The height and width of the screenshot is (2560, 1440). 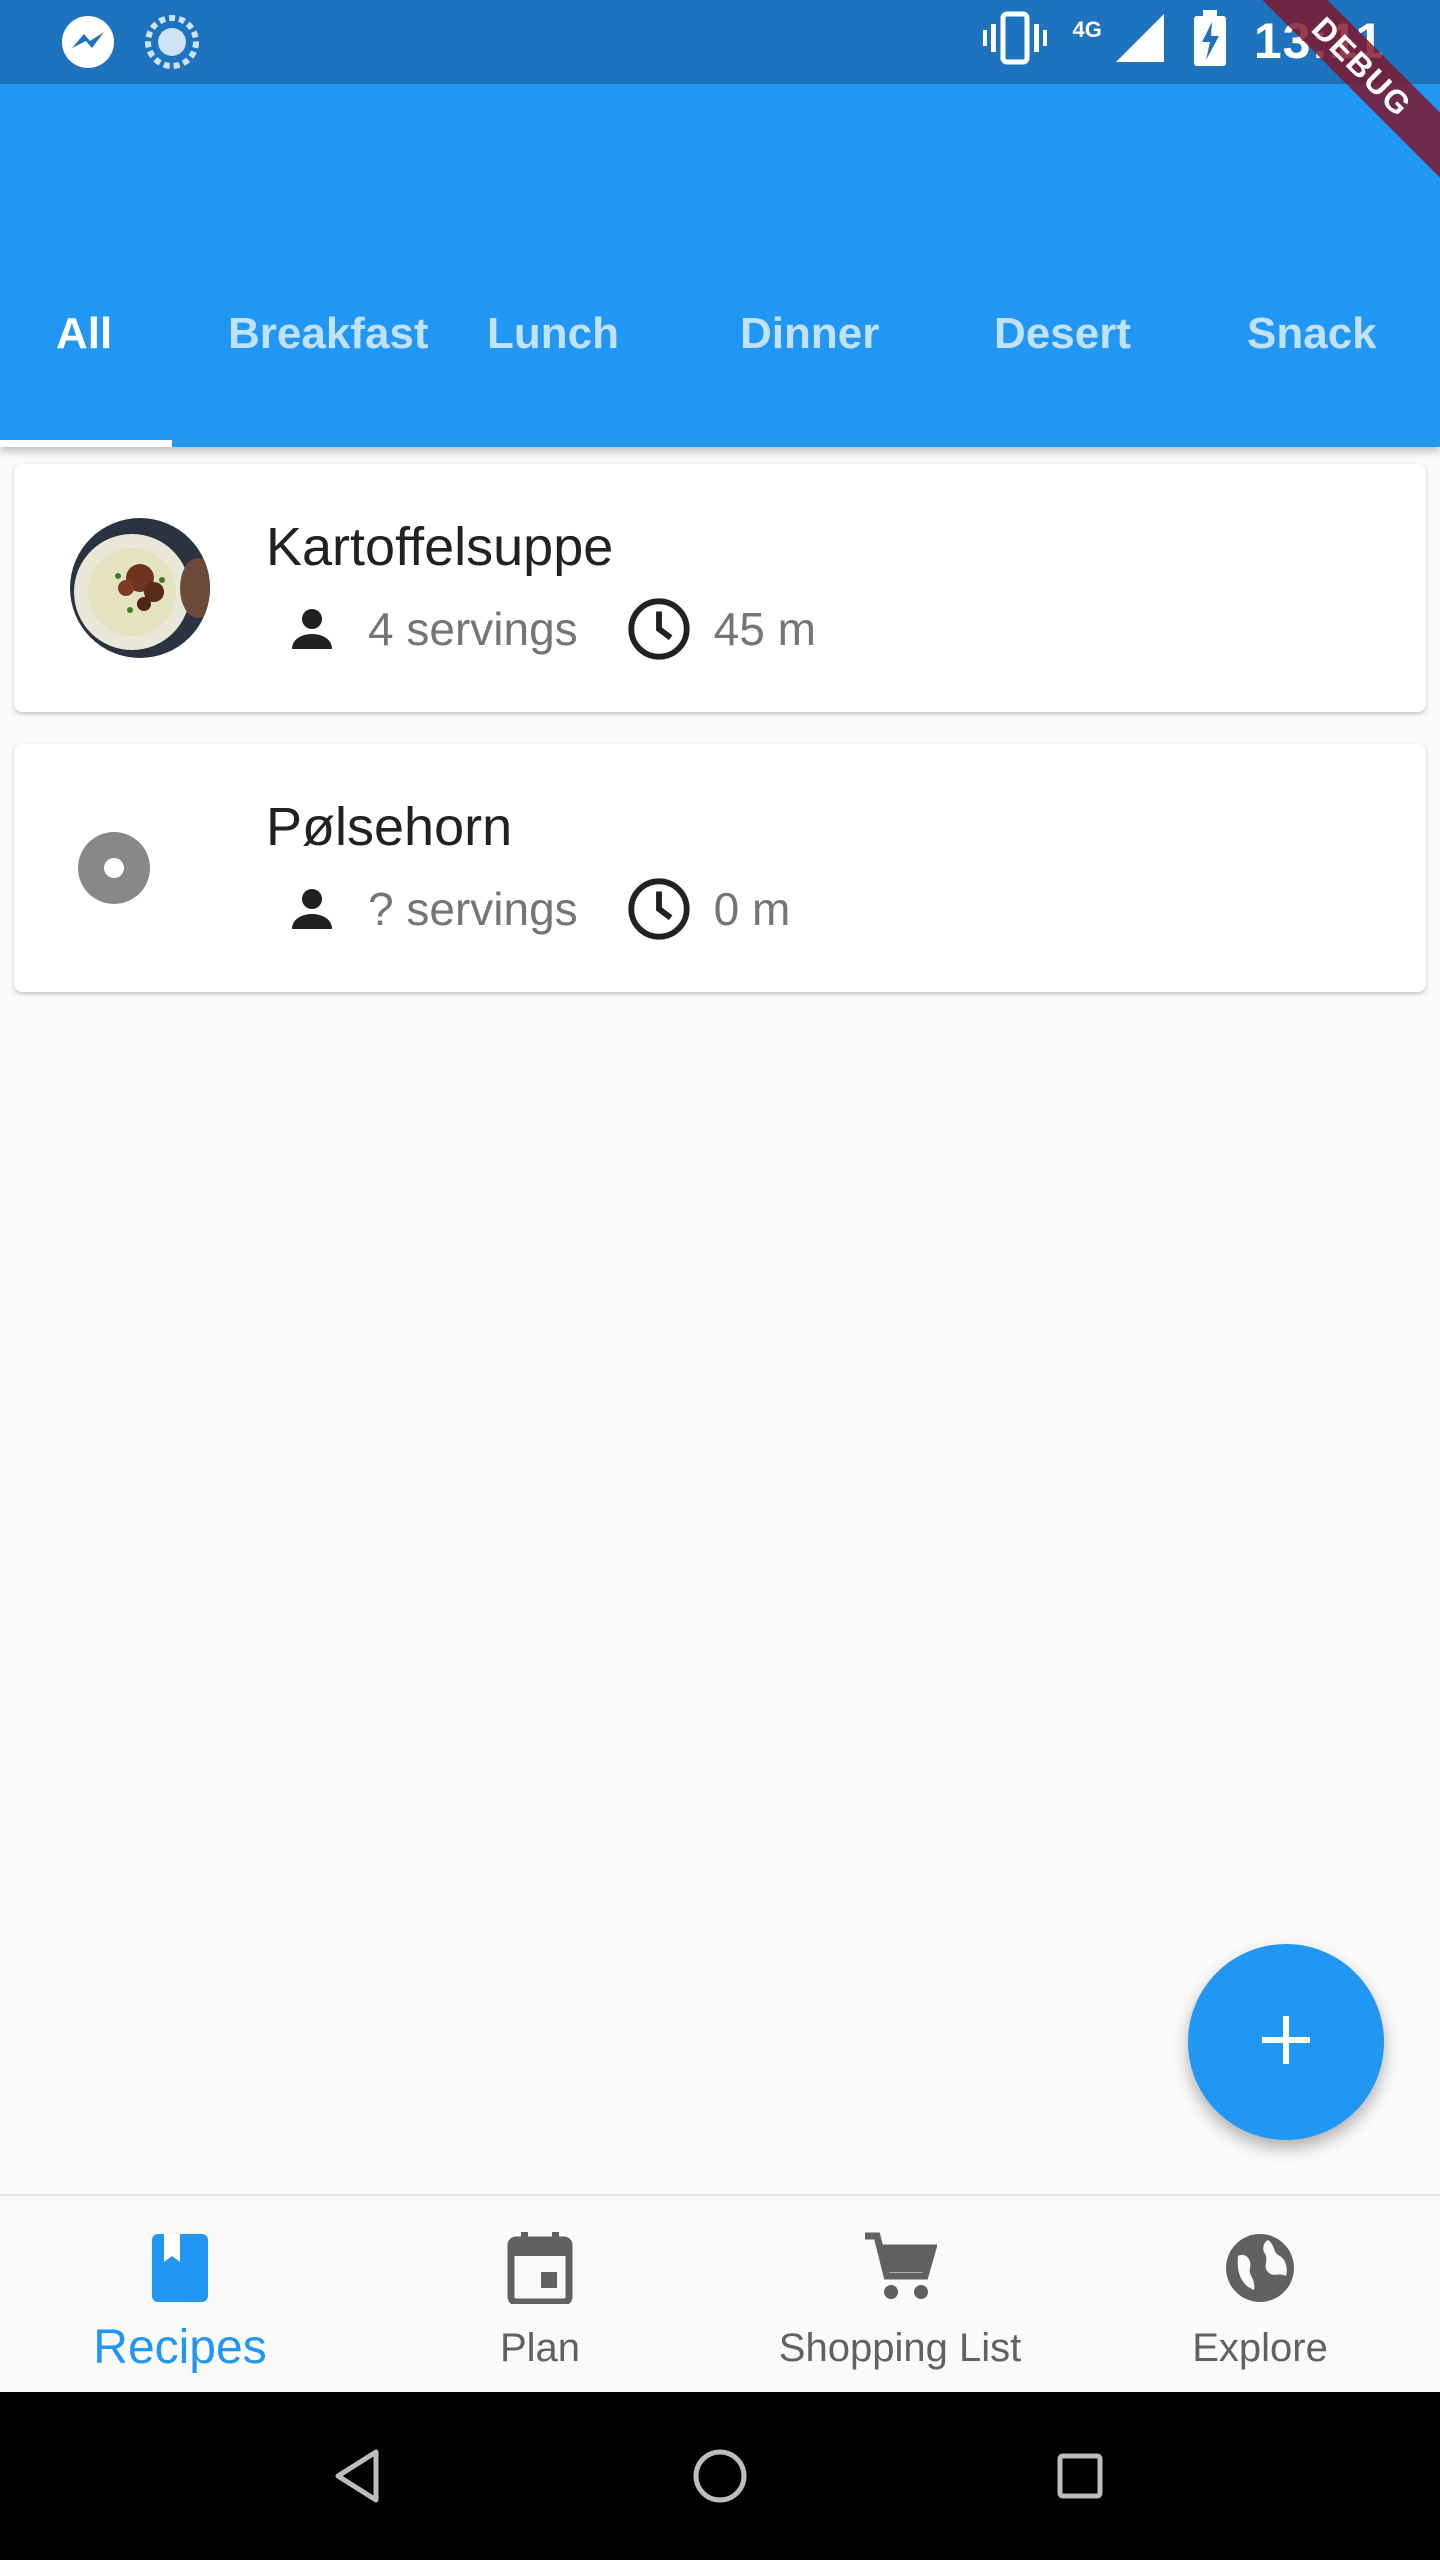 What do you see at coordinates (540, 2268) in the screenshot?
I see `calendar-icon` at bounding box center [540, 2268].